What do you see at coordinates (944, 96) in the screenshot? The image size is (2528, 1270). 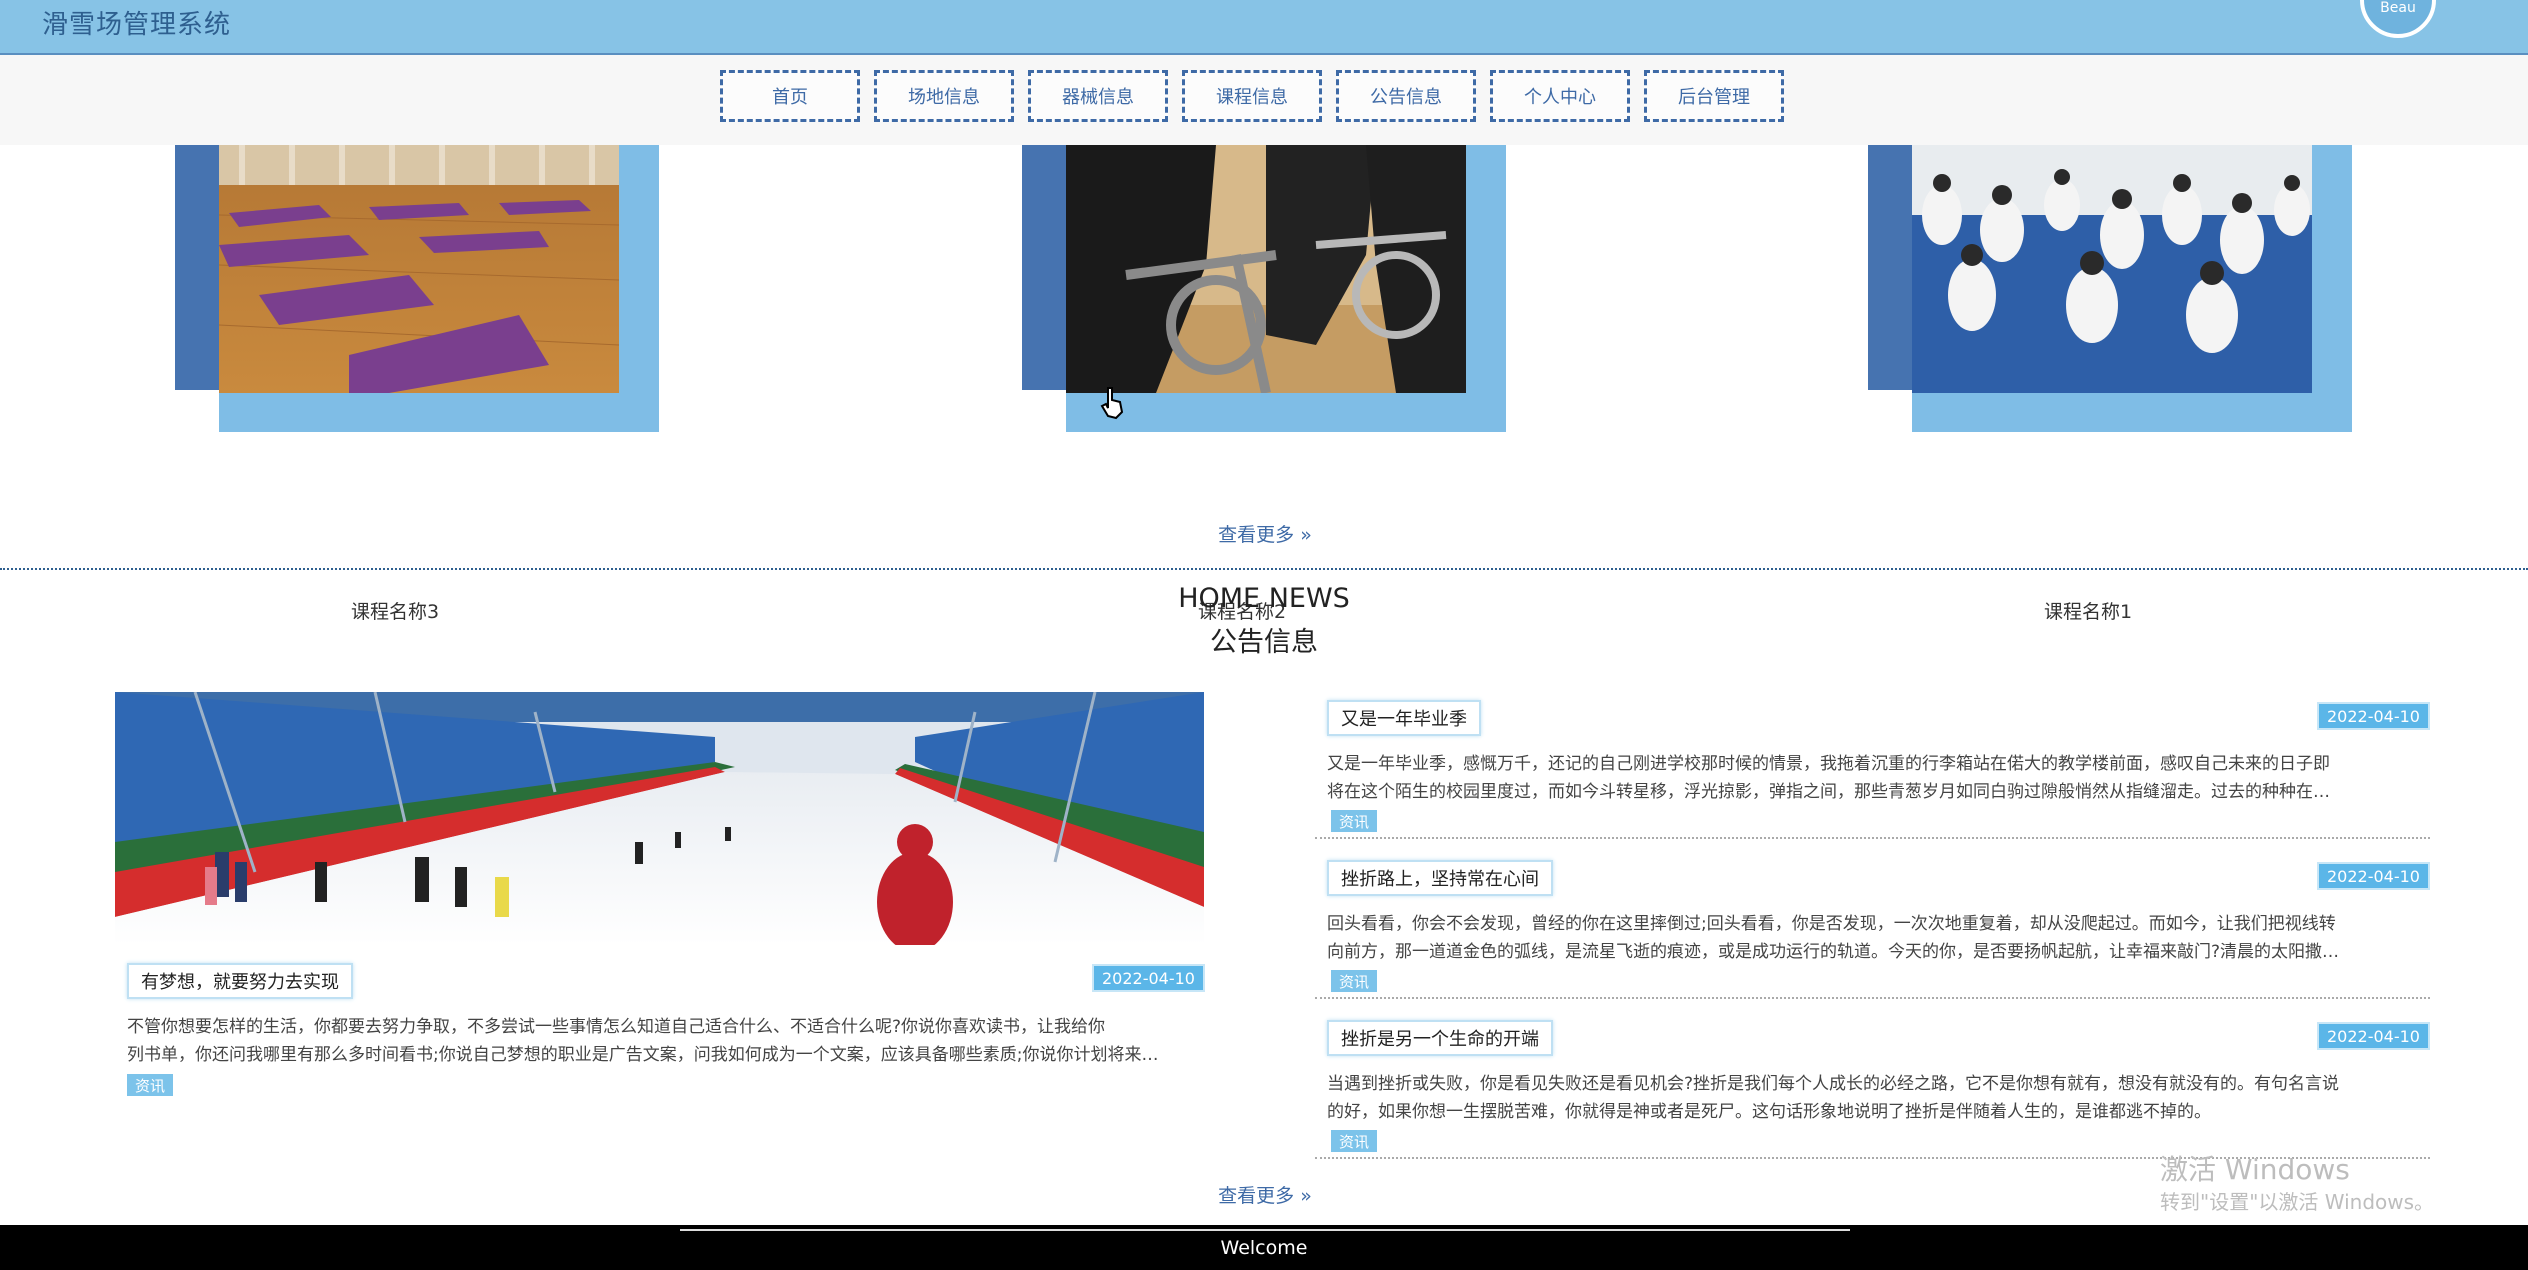 I see `nav-venue-info: 场地信息` at bounding box center [944, 96].